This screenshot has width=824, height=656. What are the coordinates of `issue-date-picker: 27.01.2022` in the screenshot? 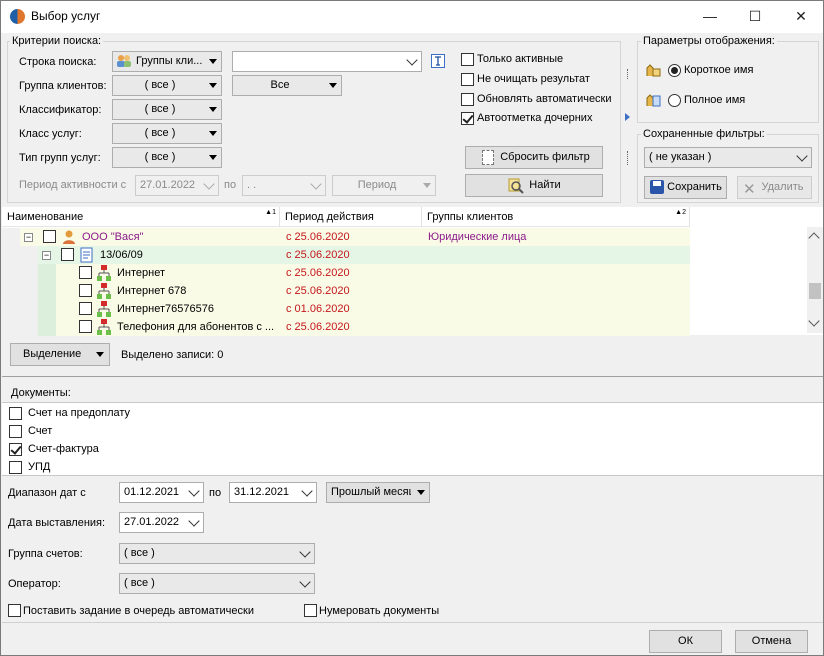 It's located at (161, 522).